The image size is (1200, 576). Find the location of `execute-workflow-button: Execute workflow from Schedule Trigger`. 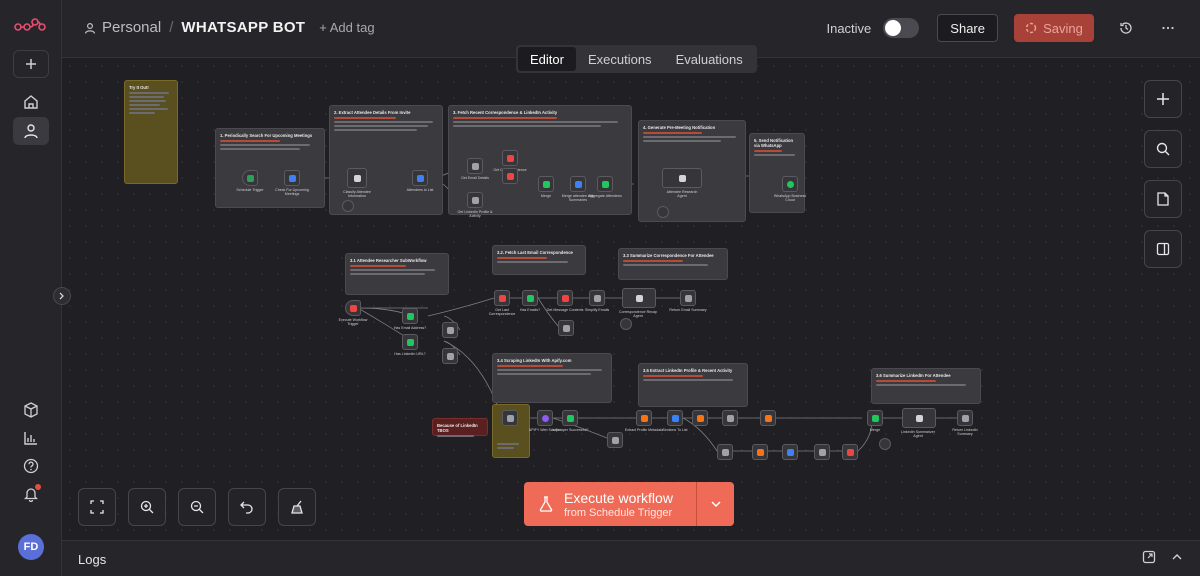

execute-workflow-button: Execute workflow from Schedule Trigger is located at coordinates (610, 504).